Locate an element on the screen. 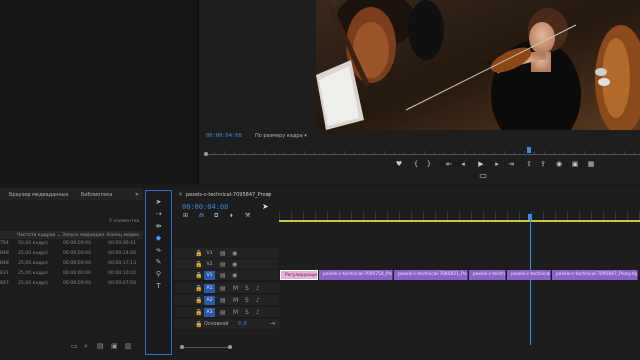 The width and height of the screenshot is (640, 360). tab-media-browser: Браузер медиаданных is located at coordinates (39, 195).